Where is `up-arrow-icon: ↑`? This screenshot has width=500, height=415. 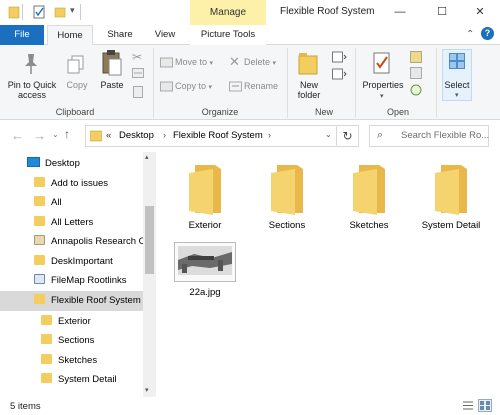 up-arrow-icon: ↑ is located at coordinates (67, 134).